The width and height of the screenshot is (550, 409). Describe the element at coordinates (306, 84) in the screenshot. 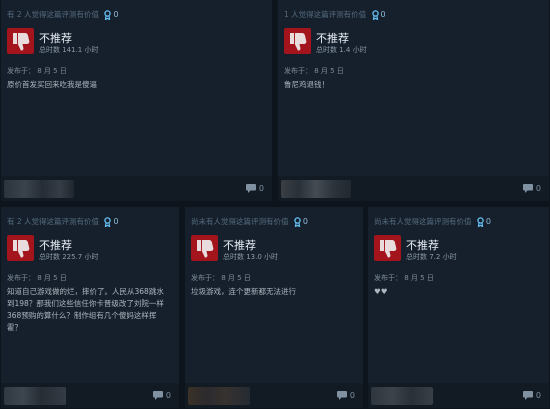

I see `review-content: 鲁尼鸡退钱！` at that location.